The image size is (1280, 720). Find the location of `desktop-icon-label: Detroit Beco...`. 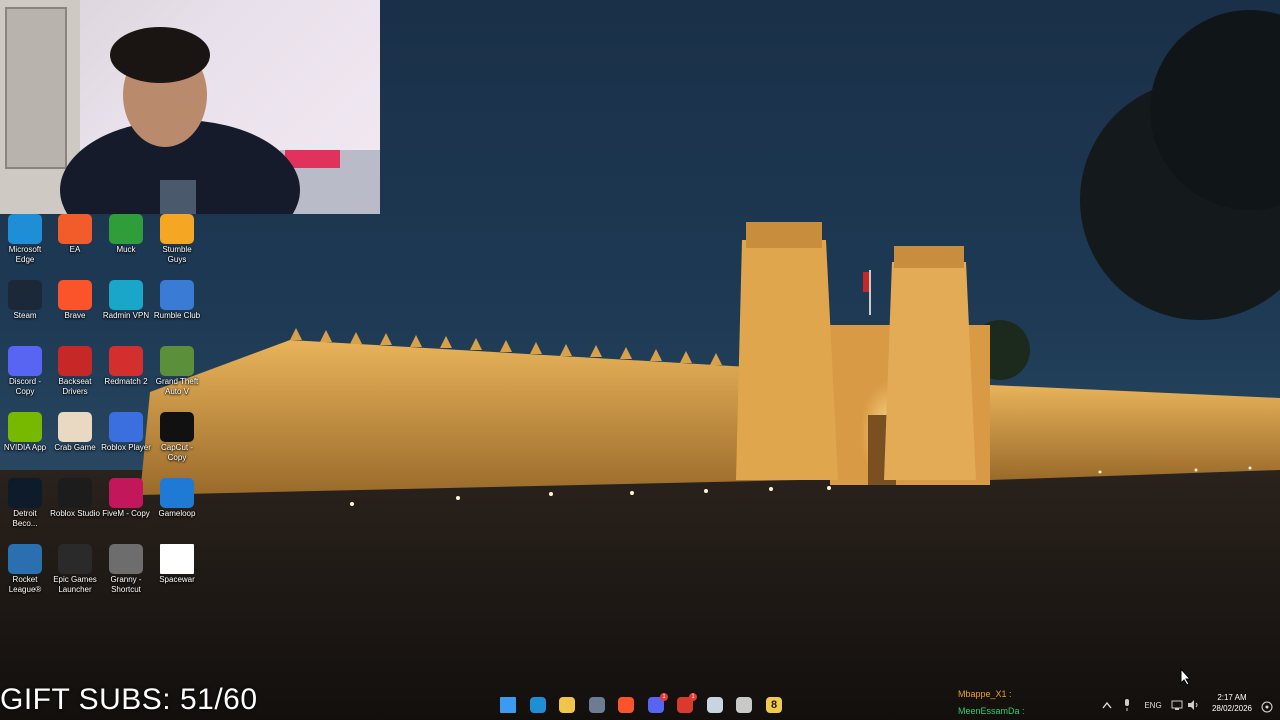

desktop-icon-label: Detroit Beco... is located at coordinates (25, 518).